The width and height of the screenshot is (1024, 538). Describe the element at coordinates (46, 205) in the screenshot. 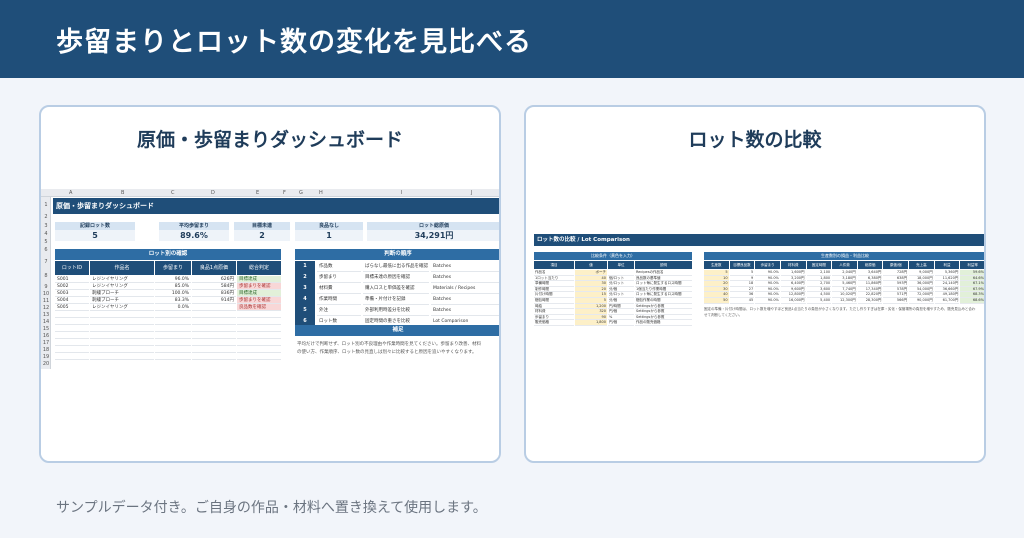

I see `row-number: 1` at that location.